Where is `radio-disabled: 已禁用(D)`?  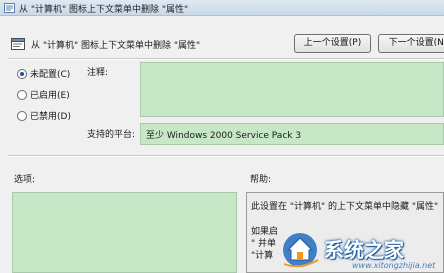 radio-disabled: 已禁用(D) is located at coordinates (44, 115).